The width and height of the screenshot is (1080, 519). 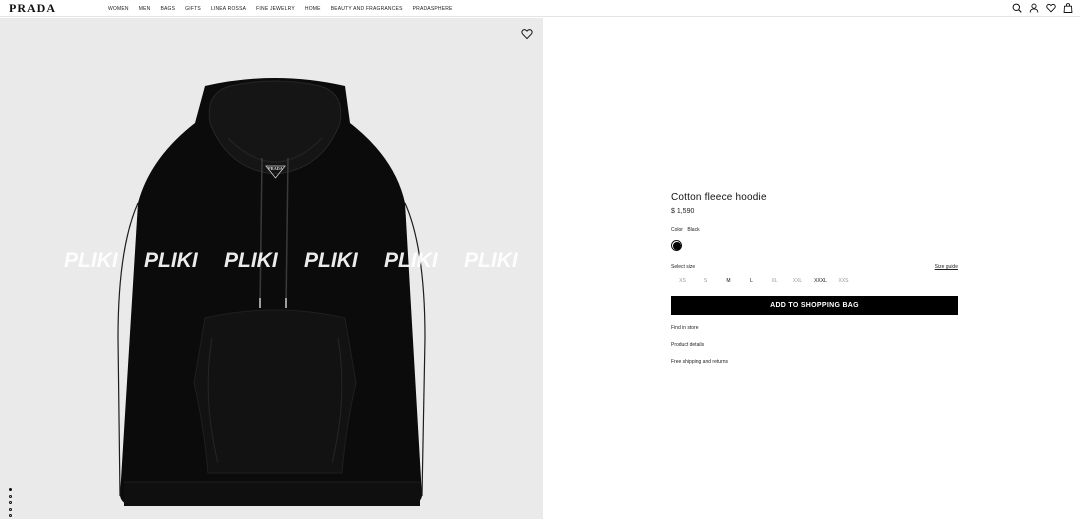 I want to click on color-swatch-fill, so click(x=676, y=245).